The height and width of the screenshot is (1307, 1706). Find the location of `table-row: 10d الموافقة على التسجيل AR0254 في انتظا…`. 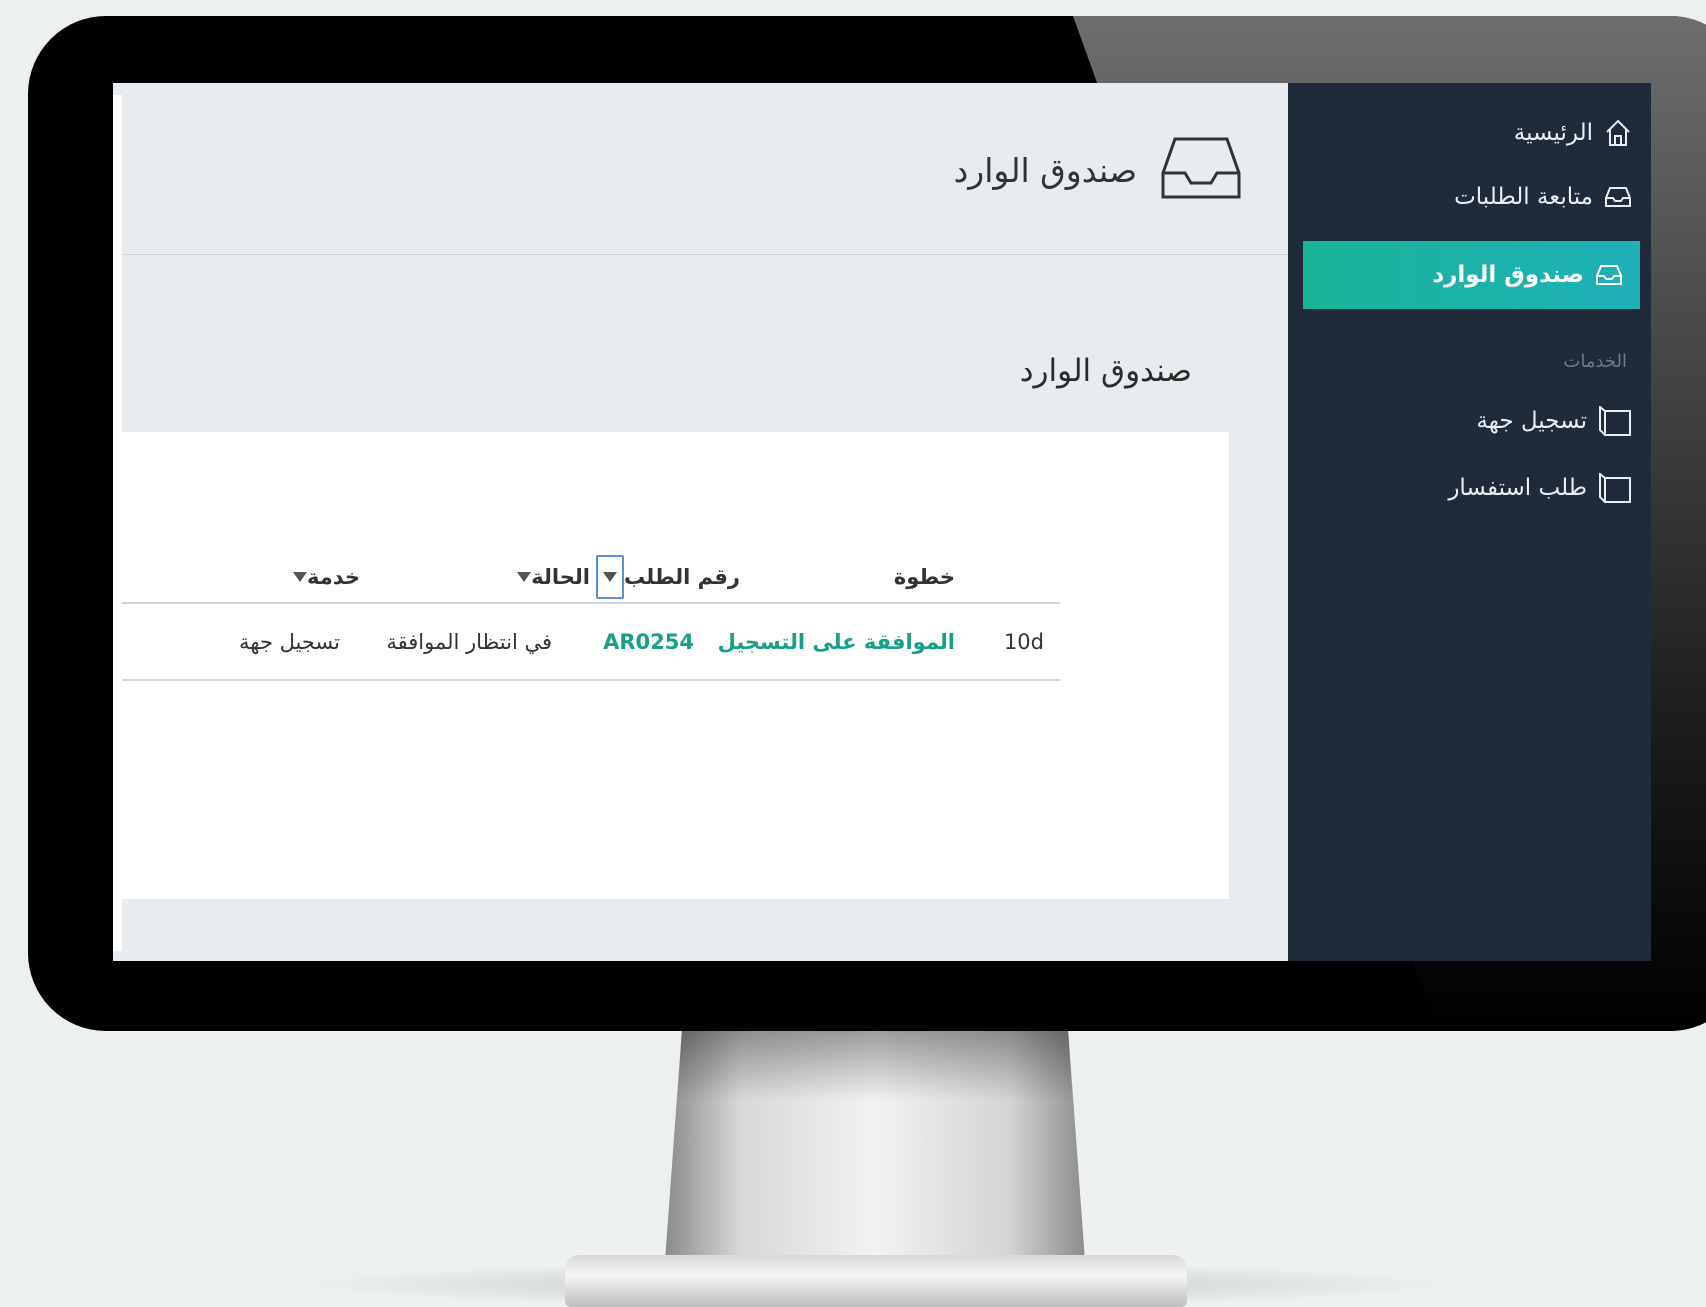

table-row: 10d الموافقة على التسجيل AR0254 في انتظا… is located at coordinates (586, 642).